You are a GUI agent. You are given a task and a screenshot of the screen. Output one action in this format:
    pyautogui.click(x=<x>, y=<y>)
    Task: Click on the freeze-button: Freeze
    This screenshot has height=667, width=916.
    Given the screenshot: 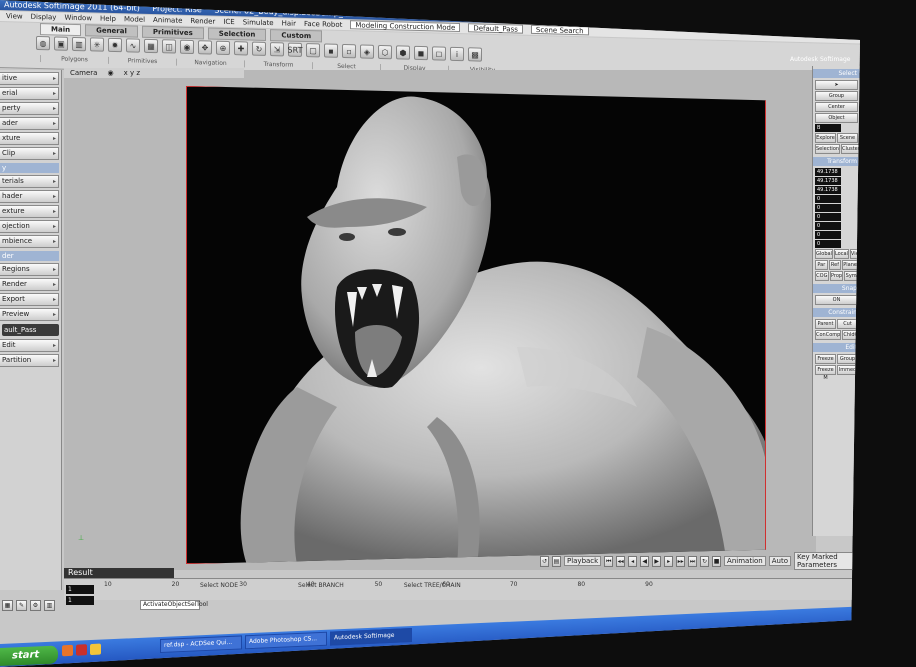 What is the action you would take?
    pyautogui.click(x=825, y=359)
    